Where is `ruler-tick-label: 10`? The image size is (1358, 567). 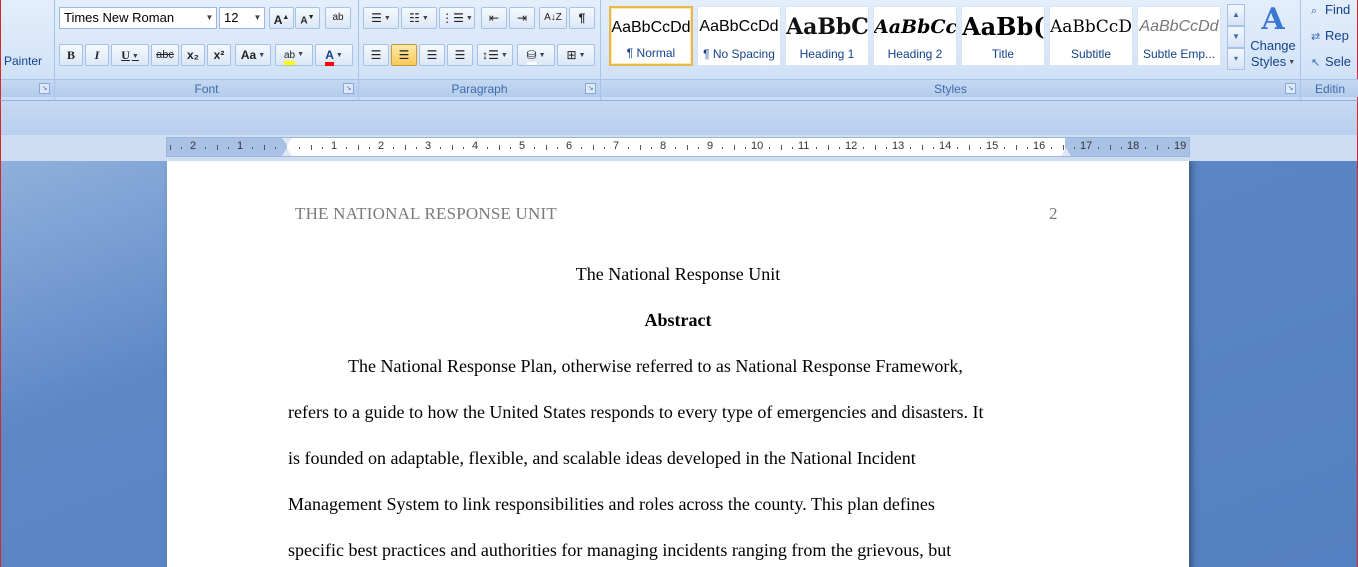 ruler-tick-label: 10 is located at coordinates (757, 146).